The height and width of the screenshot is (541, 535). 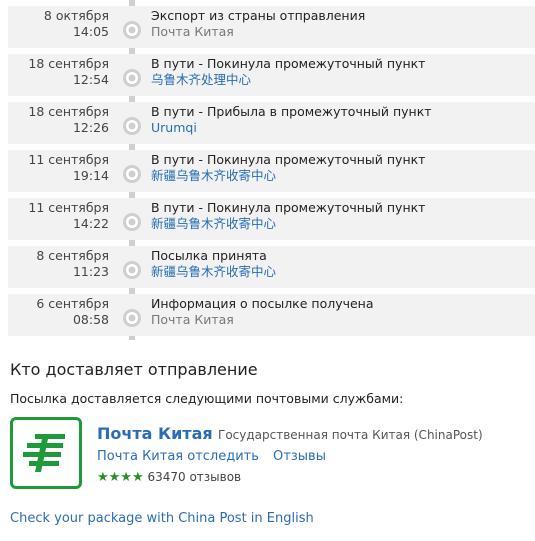 I want to click on event-location: 乌鲁木齐处理中心, so click(x=288, y=80).